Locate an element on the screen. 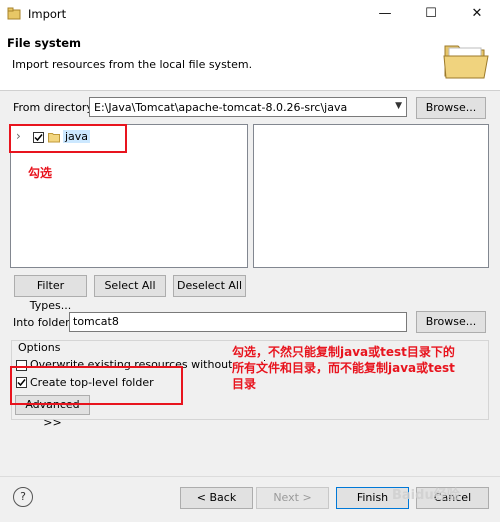 This screenshot has height=522, width=500. baidu-watermark: Baidu经验 is located at coordinates (426, 495).